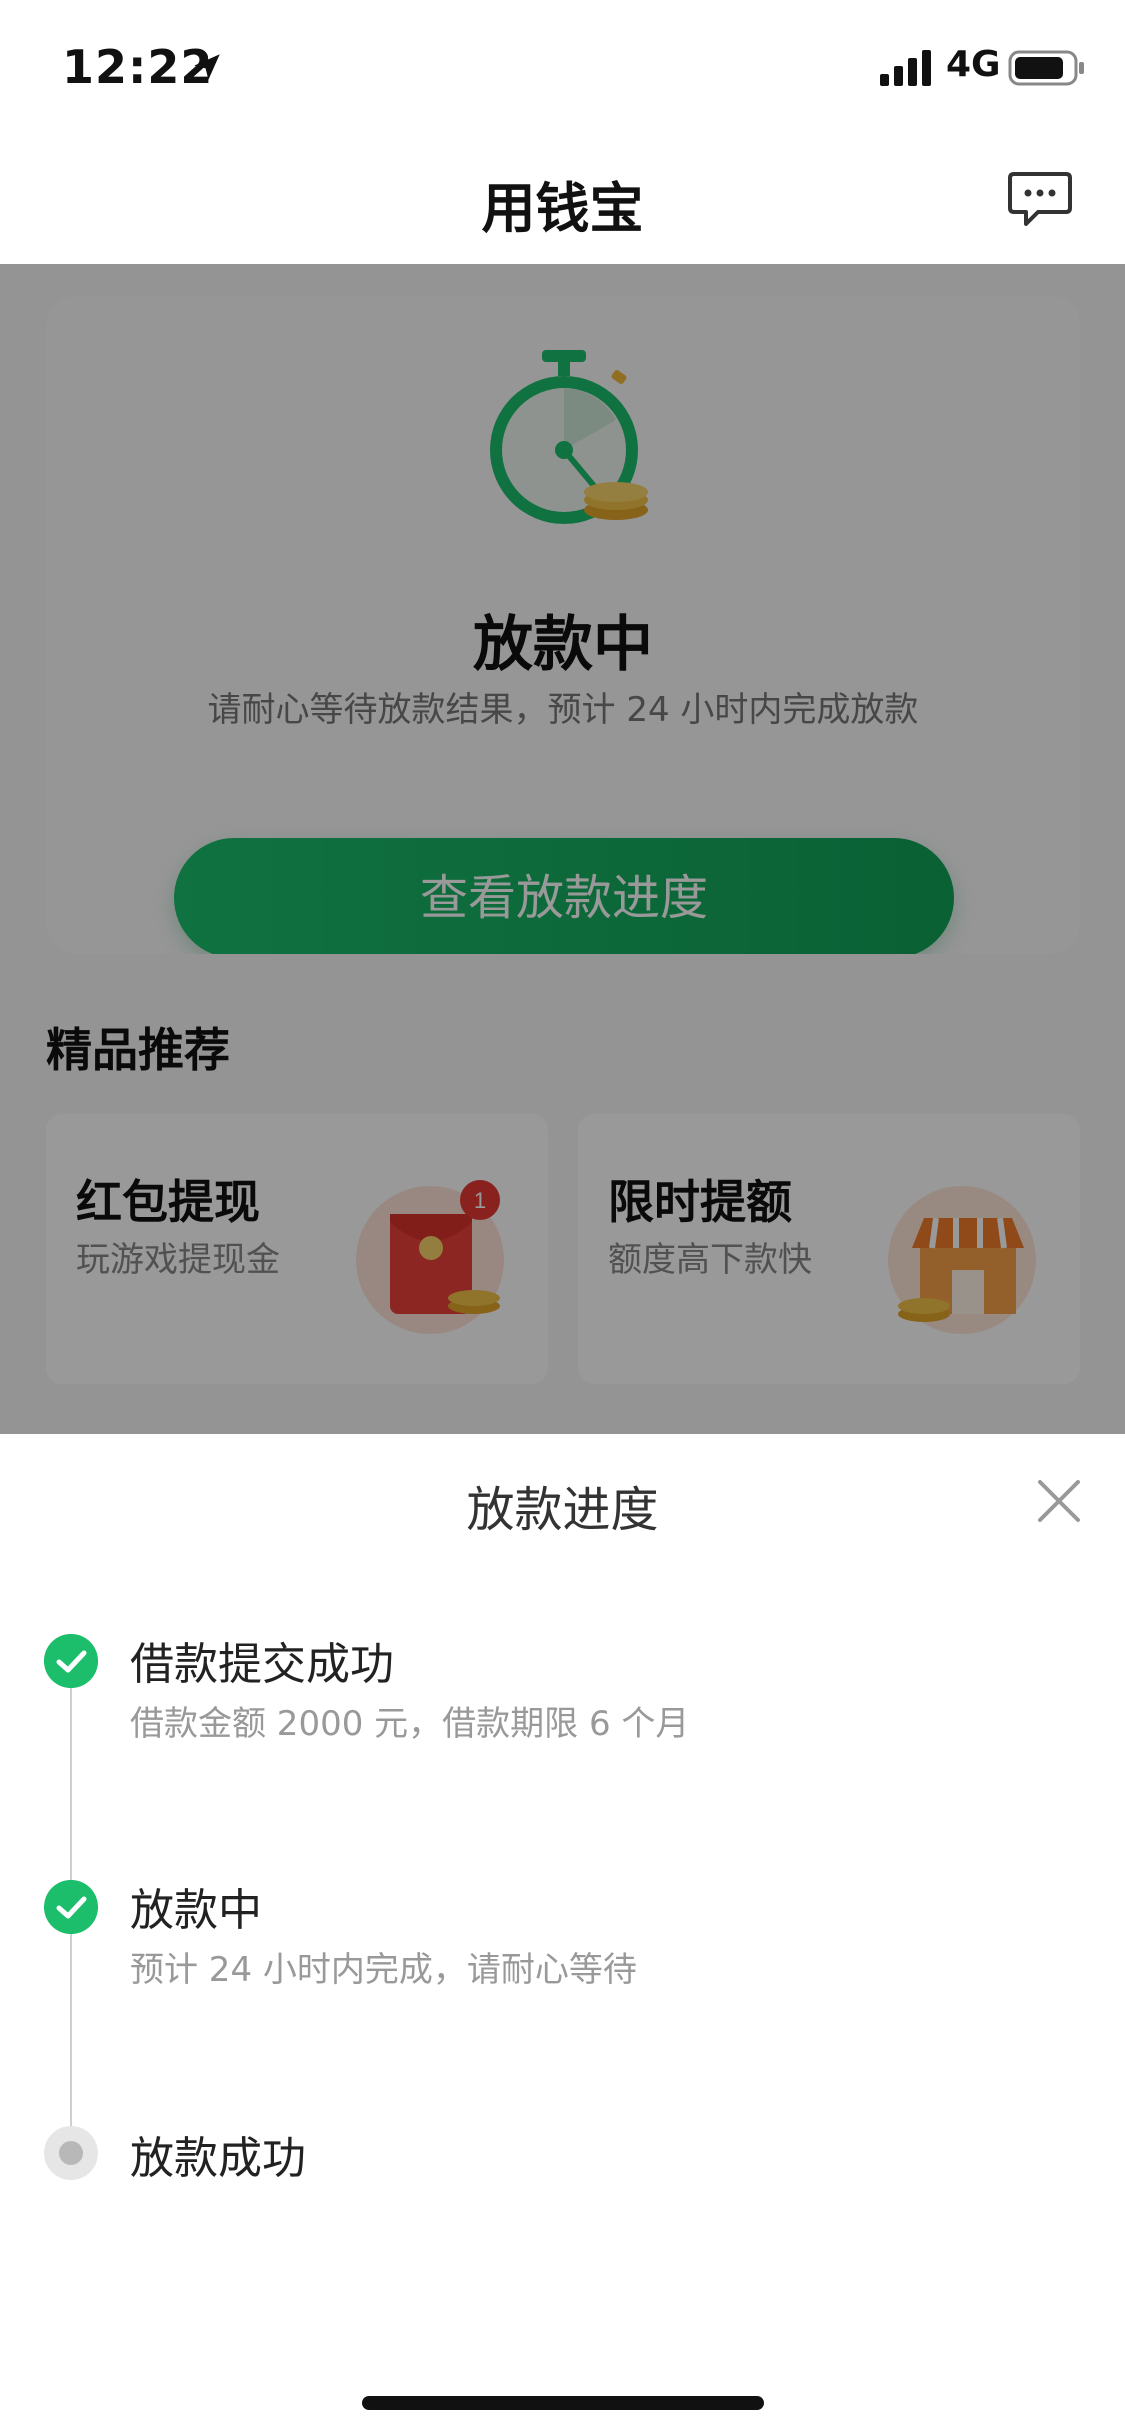  I want to click on network-type: 4G, so click(973, 64).